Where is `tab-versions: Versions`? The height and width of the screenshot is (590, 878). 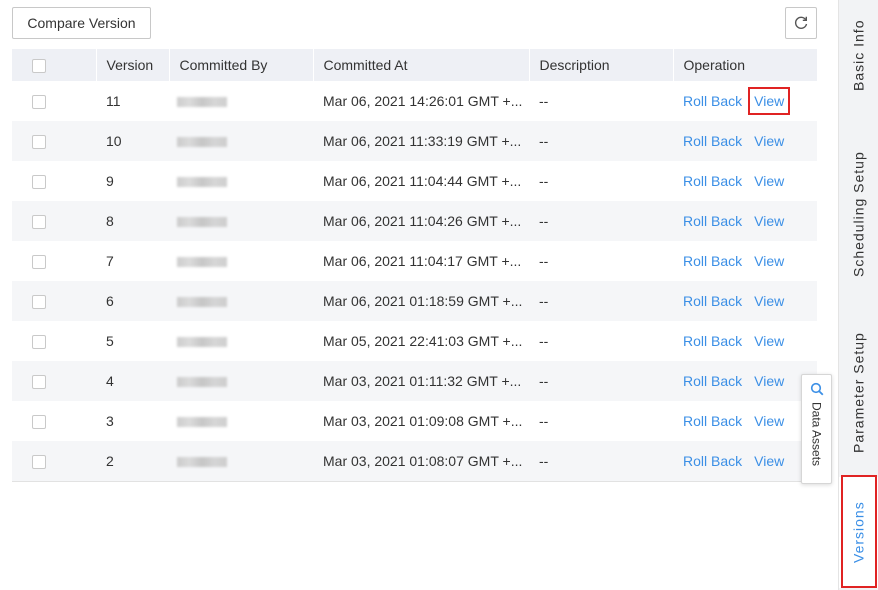 tab-versions: Versions is located at coordinates (858, 532).